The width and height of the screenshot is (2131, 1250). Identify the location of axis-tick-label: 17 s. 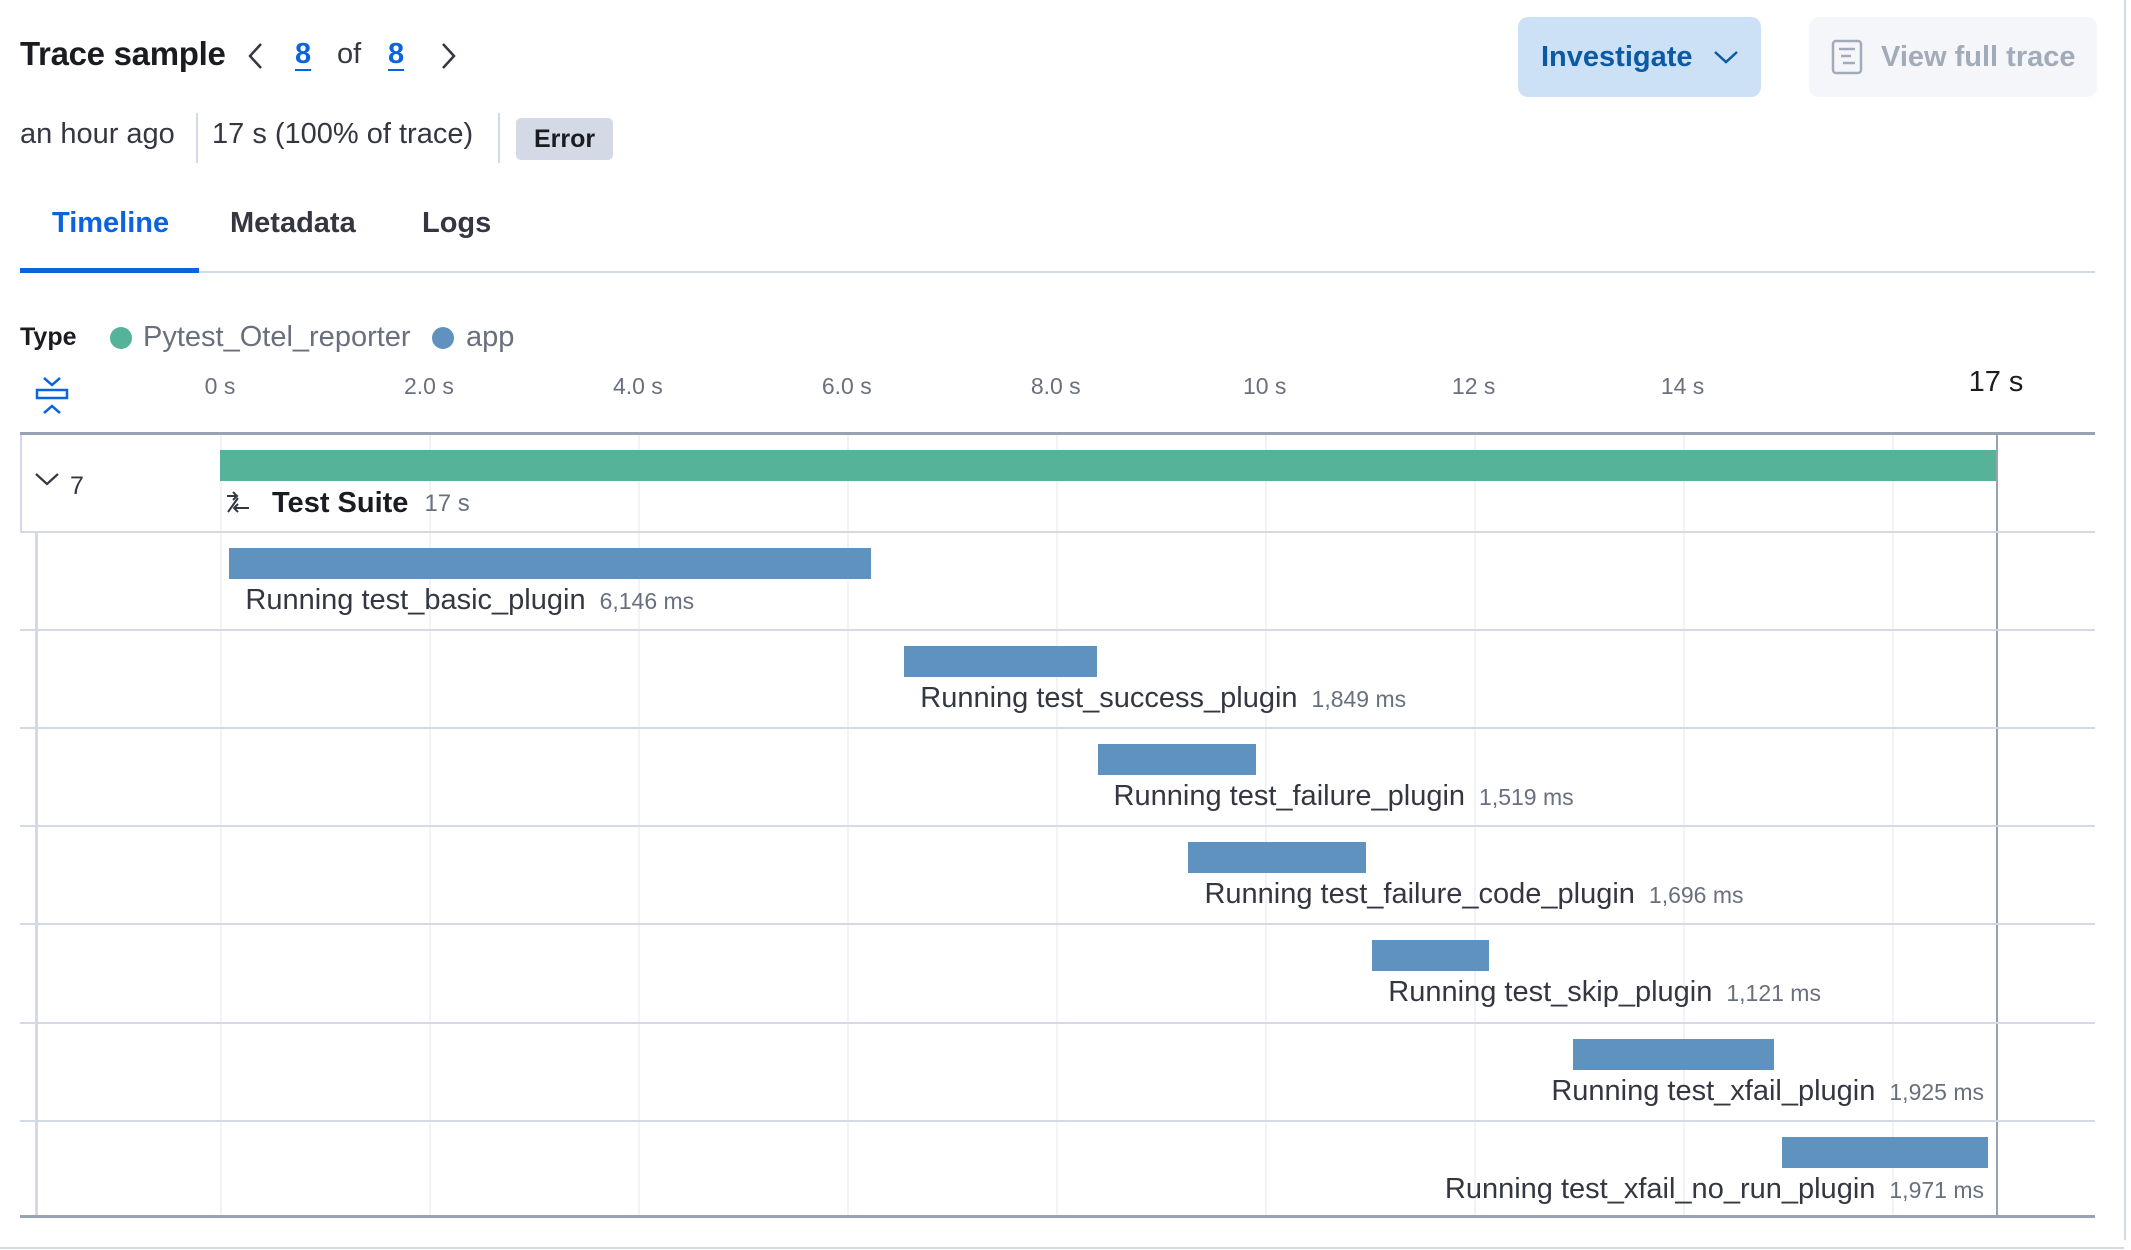
(1996, 382).